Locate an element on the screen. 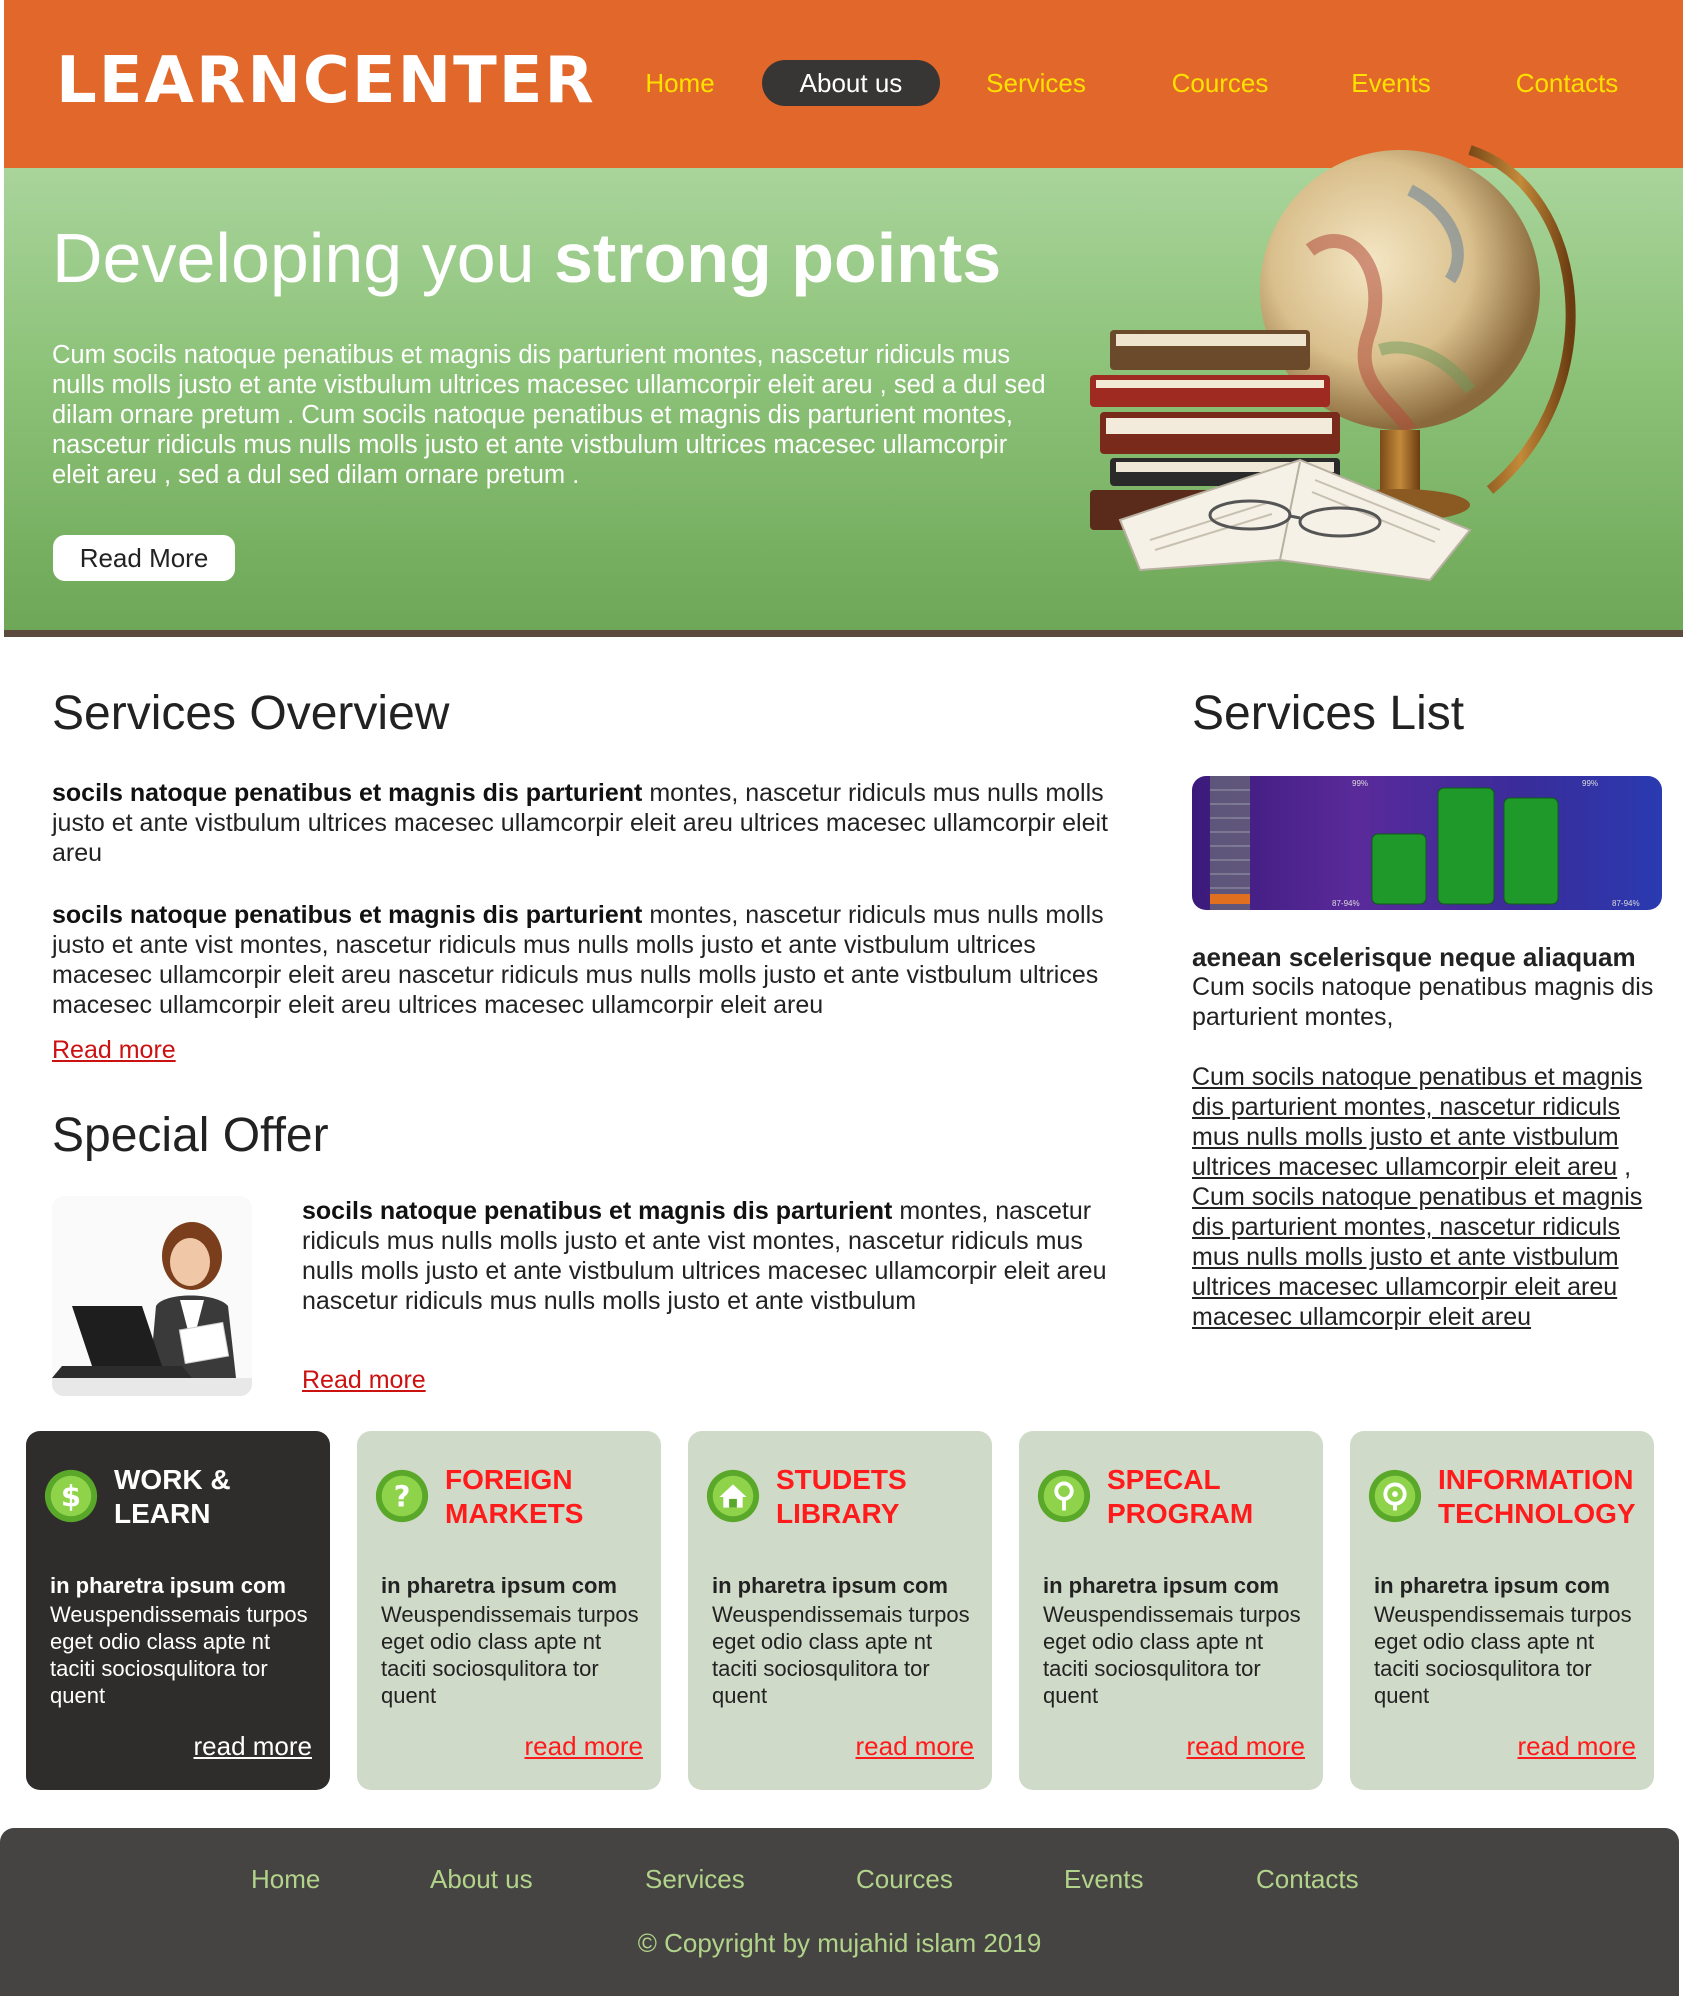  thumb-label-2: 99% is located at coordinates (1590, 783).